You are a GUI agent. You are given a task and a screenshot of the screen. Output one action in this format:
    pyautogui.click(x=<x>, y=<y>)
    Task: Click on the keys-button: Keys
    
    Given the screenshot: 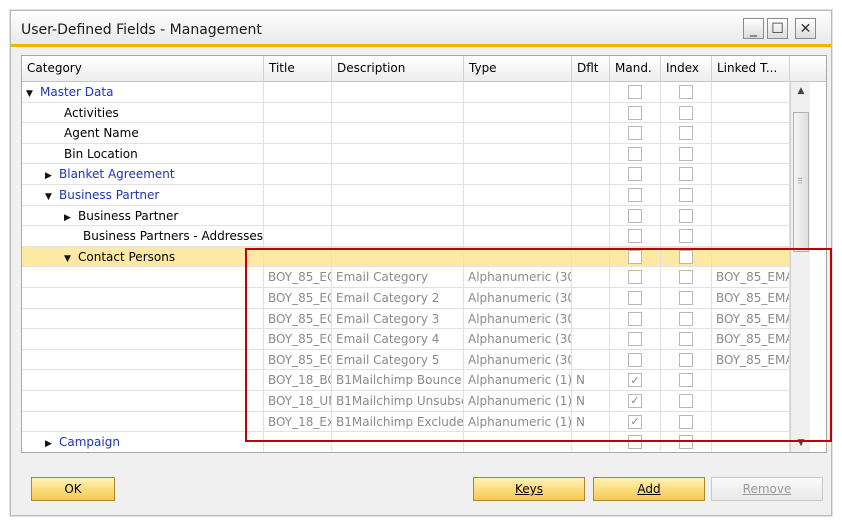 What is the action you would take?
    pyautogui.click(x=529, y=489)
    